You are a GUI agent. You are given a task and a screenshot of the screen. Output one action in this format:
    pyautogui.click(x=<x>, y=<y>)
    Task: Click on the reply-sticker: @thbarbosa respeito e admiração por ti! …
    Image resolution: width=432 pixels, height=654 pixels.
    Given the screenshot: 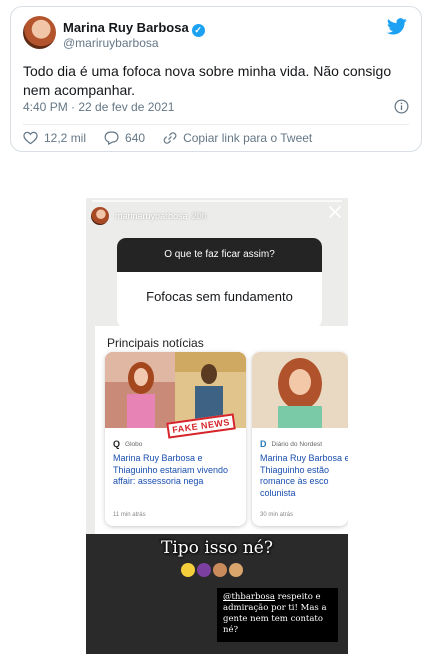 What is the action you would take?
    pyautogui.click(x=277, y=615)
    